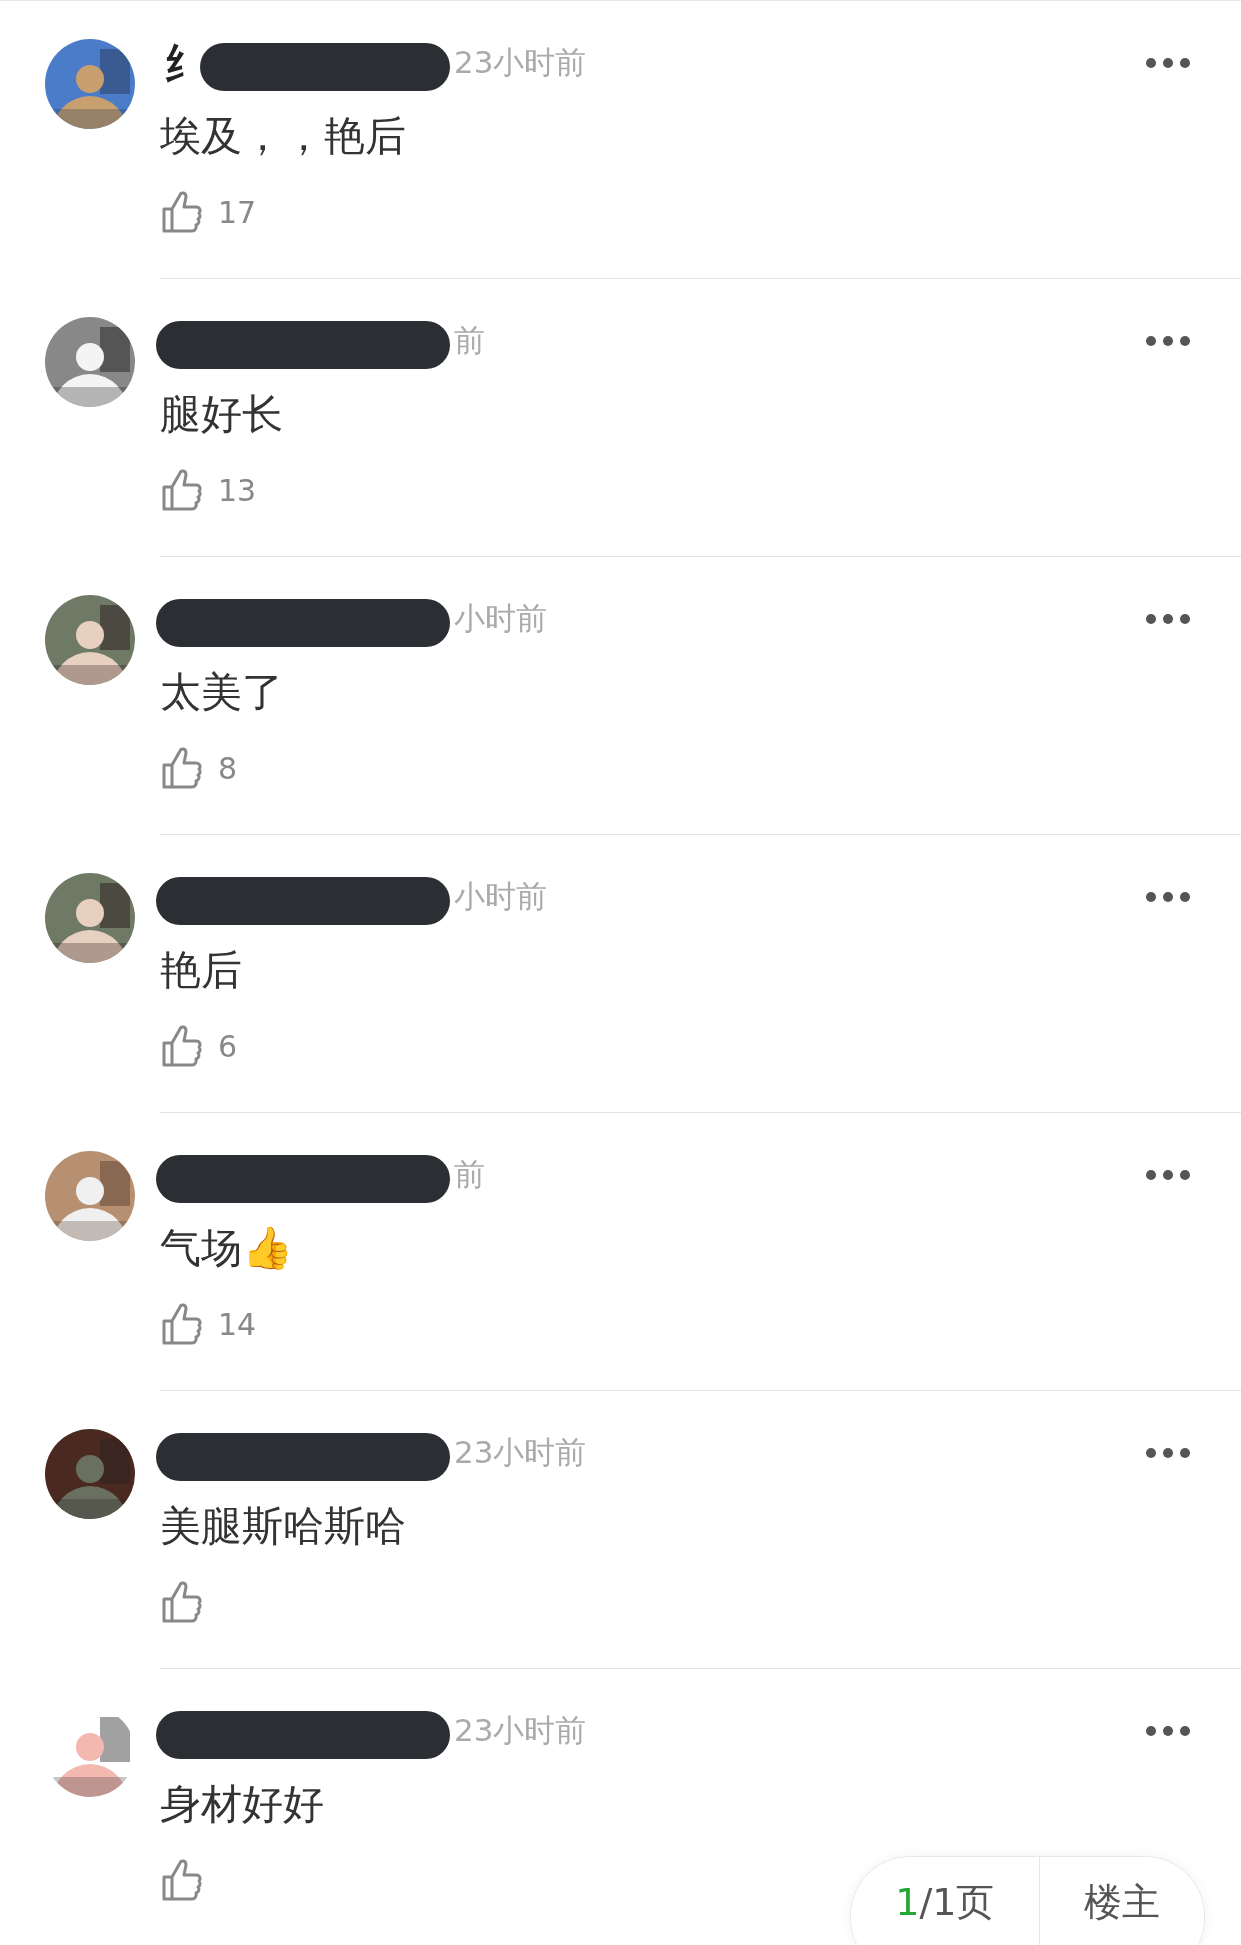 The height and width of the screenshot is (1945, 1241). Describe the element at coordinates (945, 1901) in the screenshot. I see `page-indicator: 1/1页` at that location.